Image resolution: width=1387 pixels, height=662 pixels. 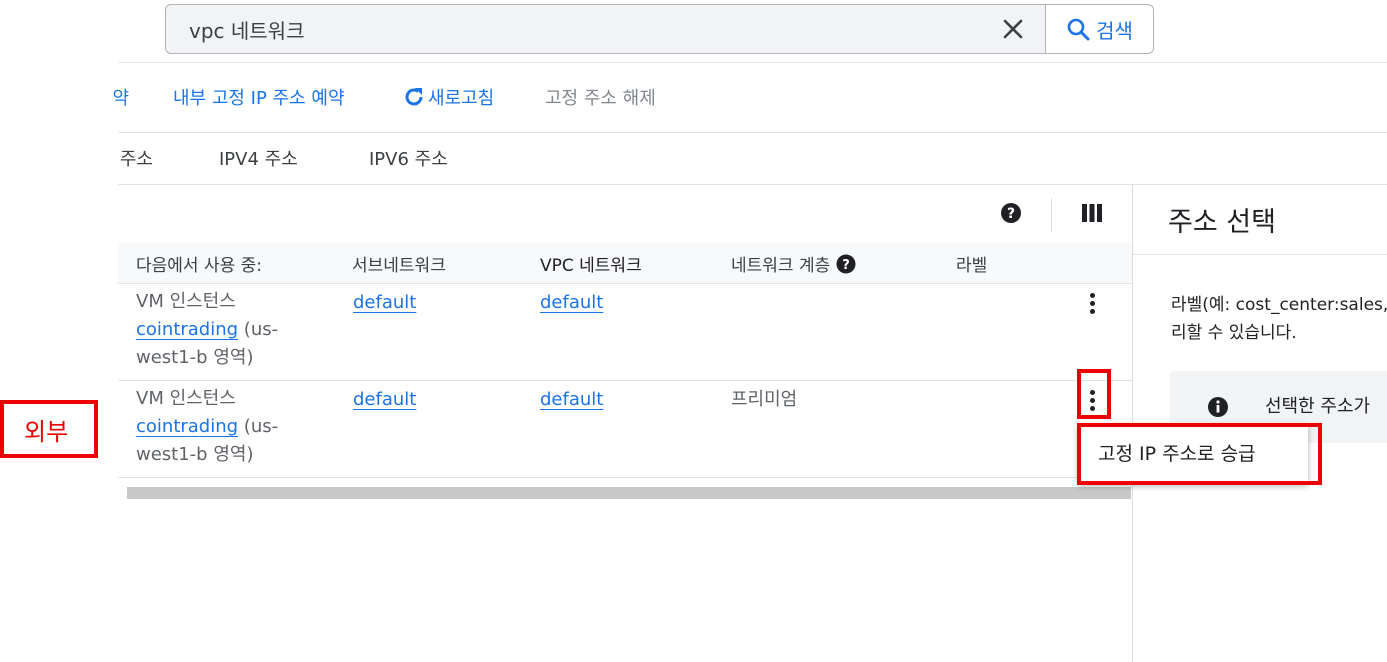 What do you see at coordinates (629, 493) in the screenshot?
I see `horizontal-scrollbar` at bounding box center [629, 493].